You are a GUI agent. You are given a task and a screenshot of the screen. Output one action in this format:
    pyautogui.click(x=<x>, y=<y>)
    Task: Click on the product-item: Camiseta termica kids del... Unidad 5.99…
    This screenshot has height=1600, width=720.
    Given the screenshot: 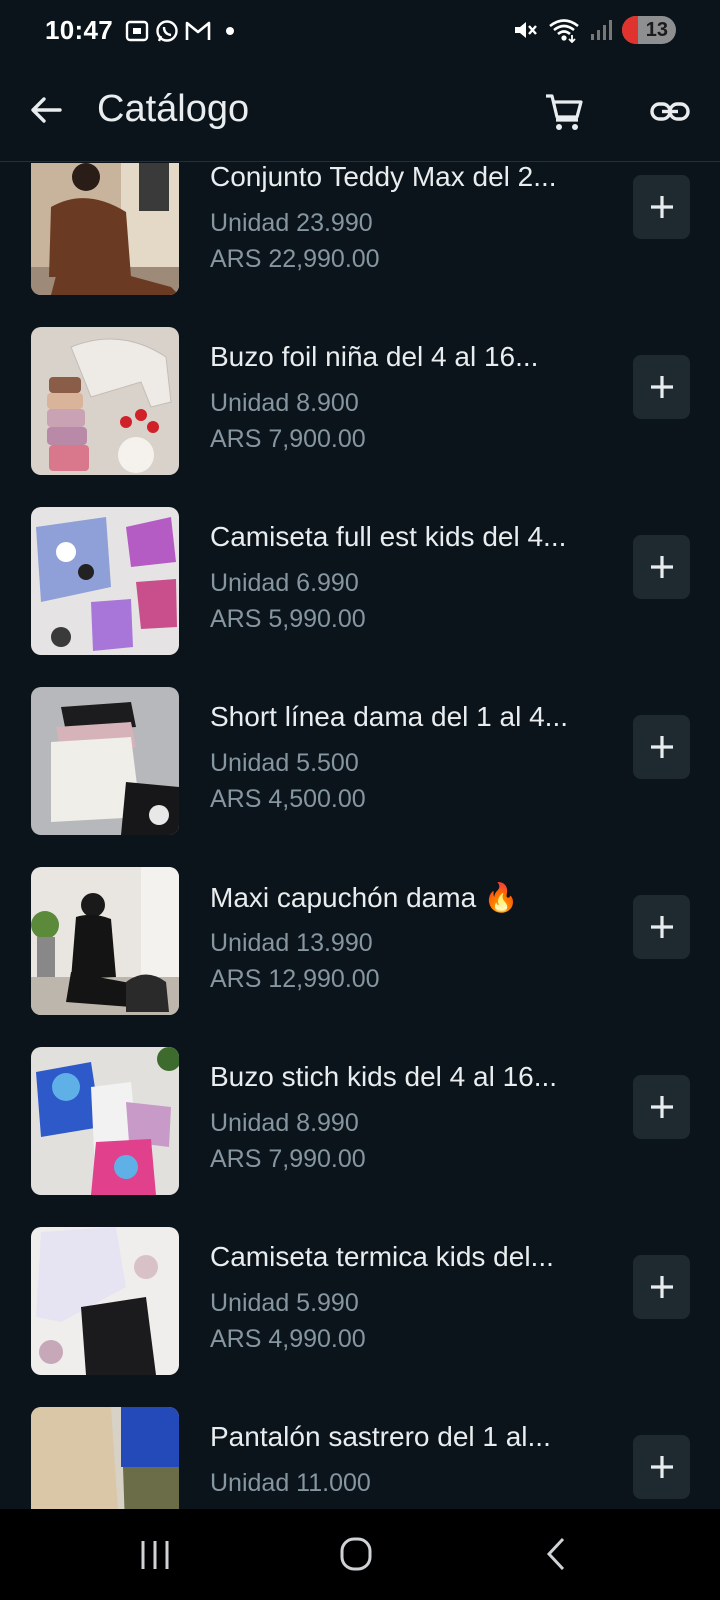 What is the action you would take?
    pyautogui.click(x=360, y=1305)
    